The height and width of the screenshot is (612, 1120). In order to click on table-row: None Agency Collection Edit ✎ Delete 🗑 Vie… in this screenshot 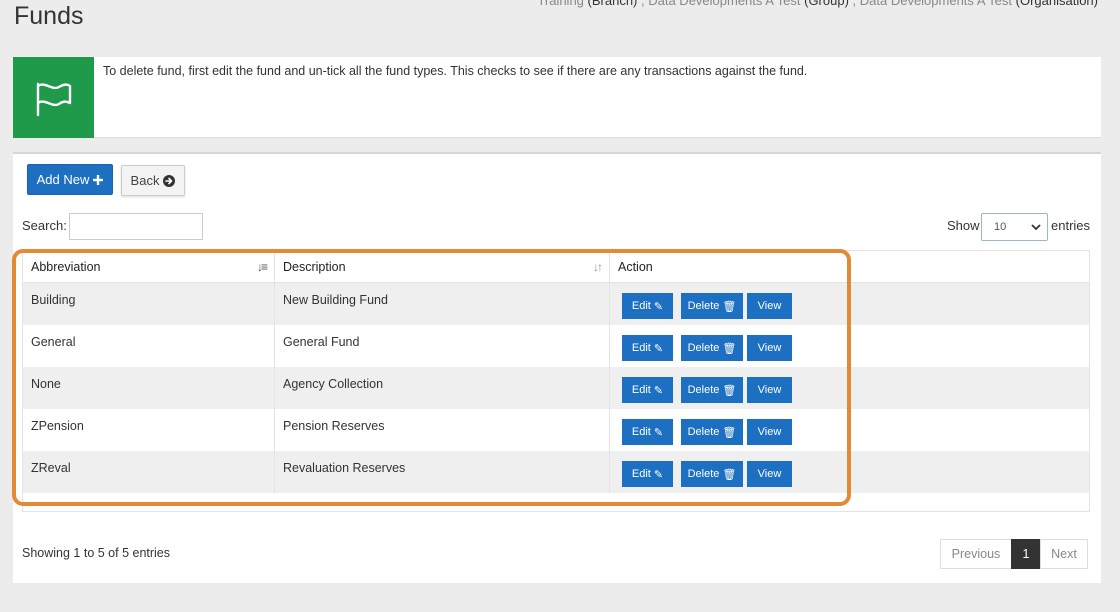, I will do `click(556, 388)`.